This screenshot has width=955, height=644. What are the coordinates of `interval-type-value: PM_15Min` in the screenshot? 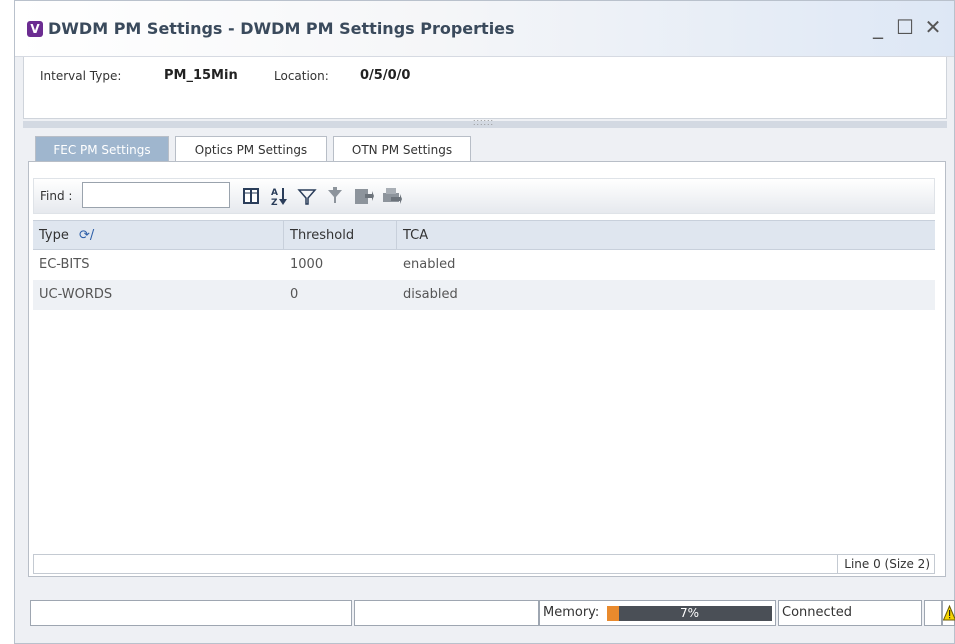 It's located at (201, 75).